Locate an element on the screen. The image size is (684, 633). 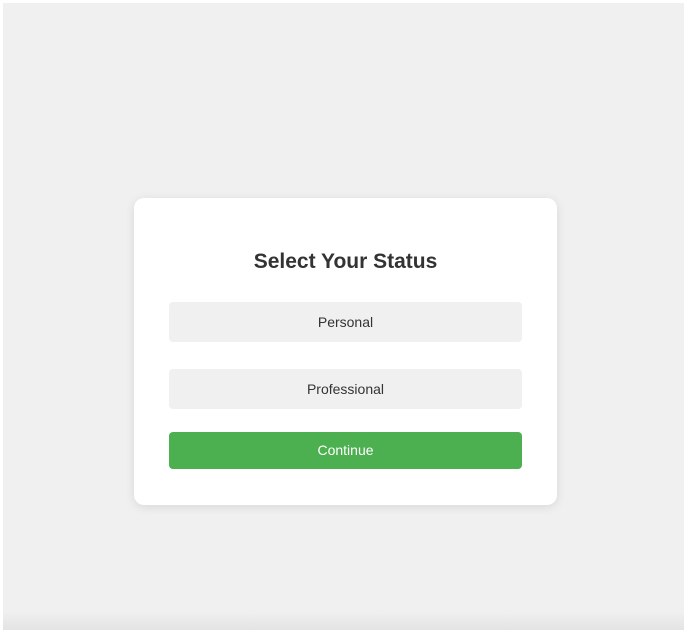
professional-option-button: Professional is located at coordinates (345, 389).